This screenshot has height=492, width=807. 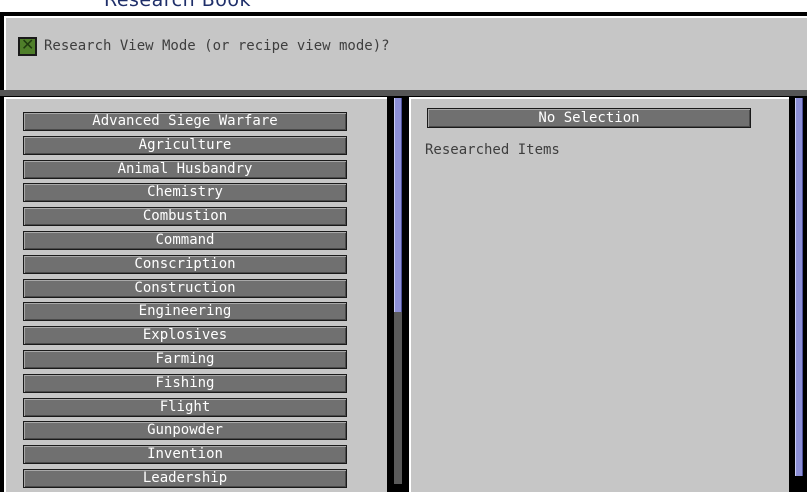 I want to click on window-title: Research Book, so click(x=177, y=5).